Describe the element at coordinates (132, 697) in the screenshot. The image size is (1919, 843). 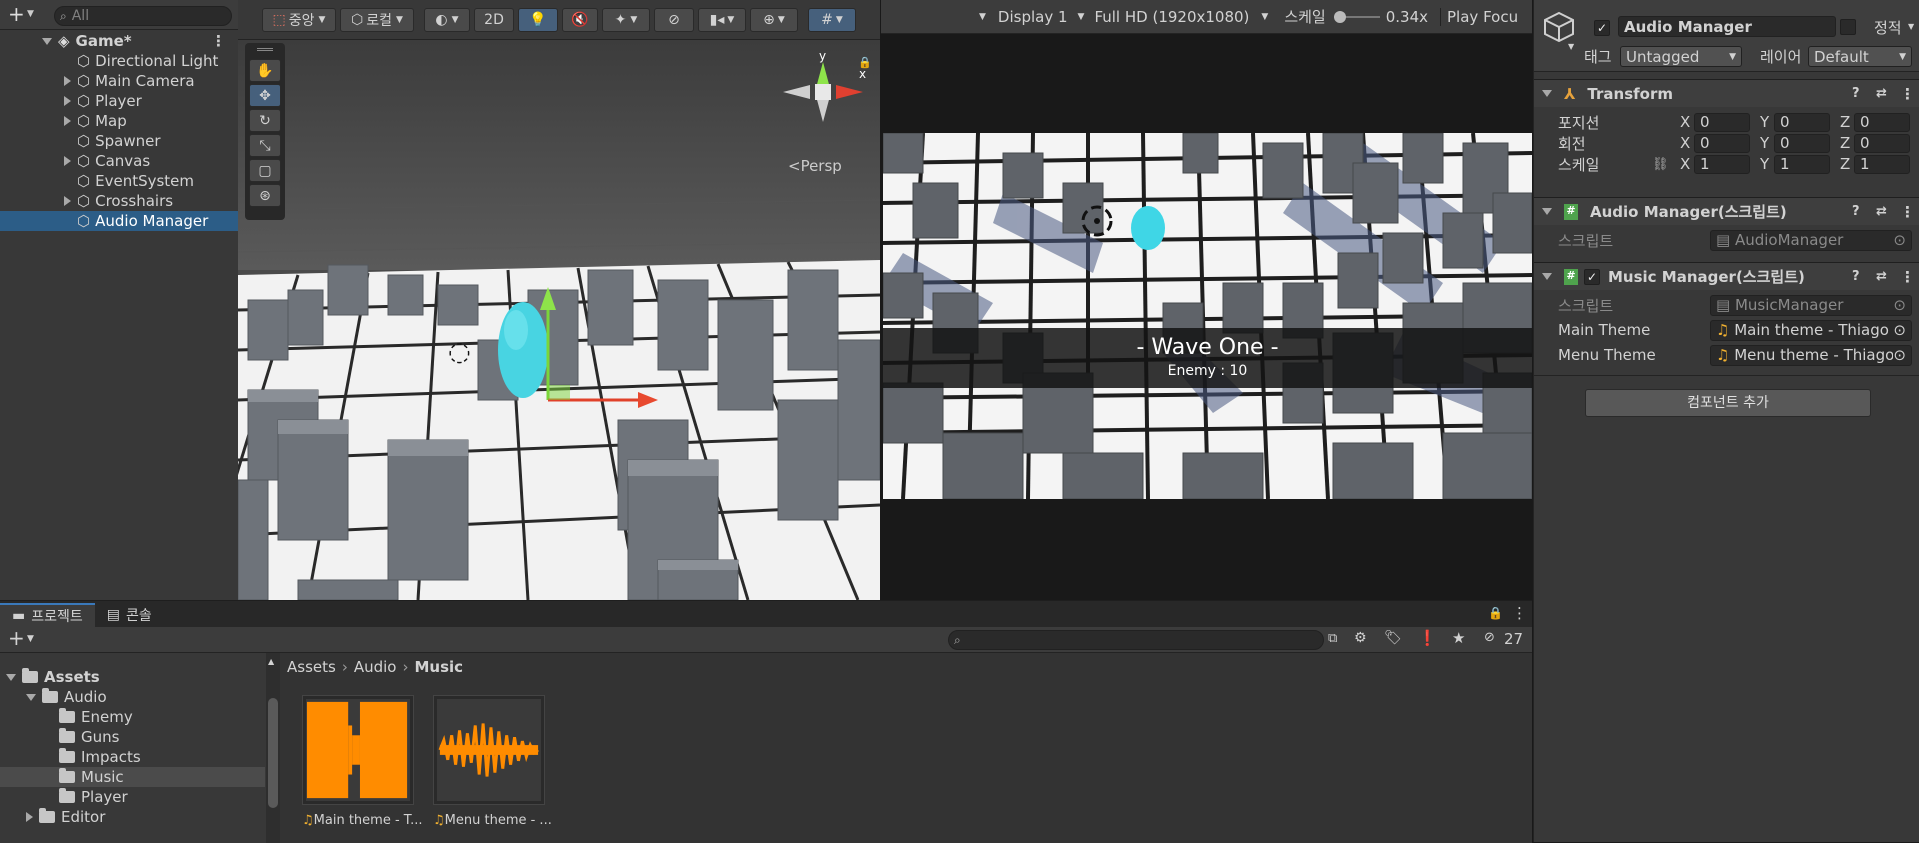
I see `project-folder-item: Audio` at that location.